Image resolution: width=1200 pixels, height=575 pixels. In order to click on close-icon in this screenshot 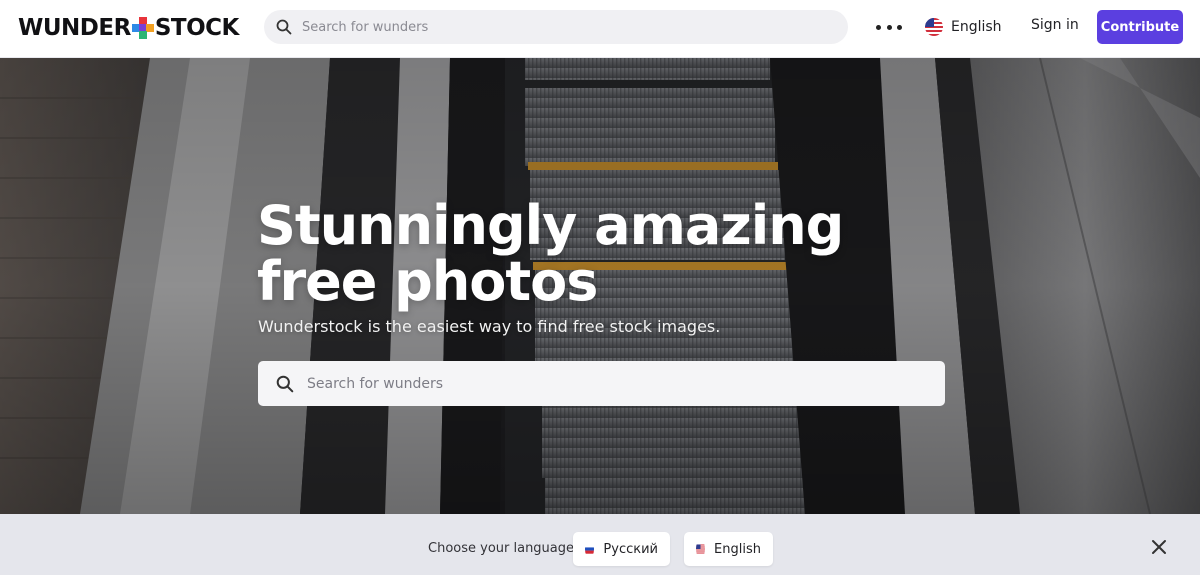, I will do `click(1159, 547)`.